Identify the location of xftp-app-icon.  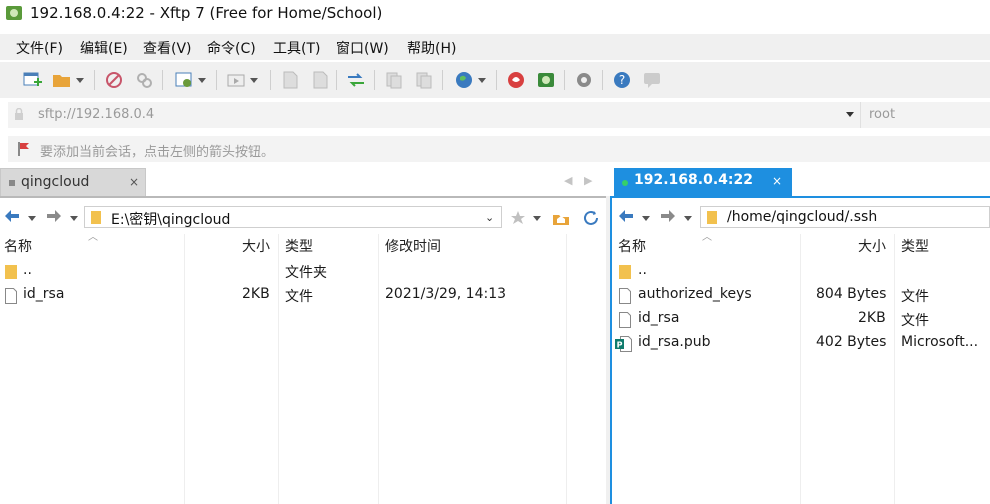
(14, 13).